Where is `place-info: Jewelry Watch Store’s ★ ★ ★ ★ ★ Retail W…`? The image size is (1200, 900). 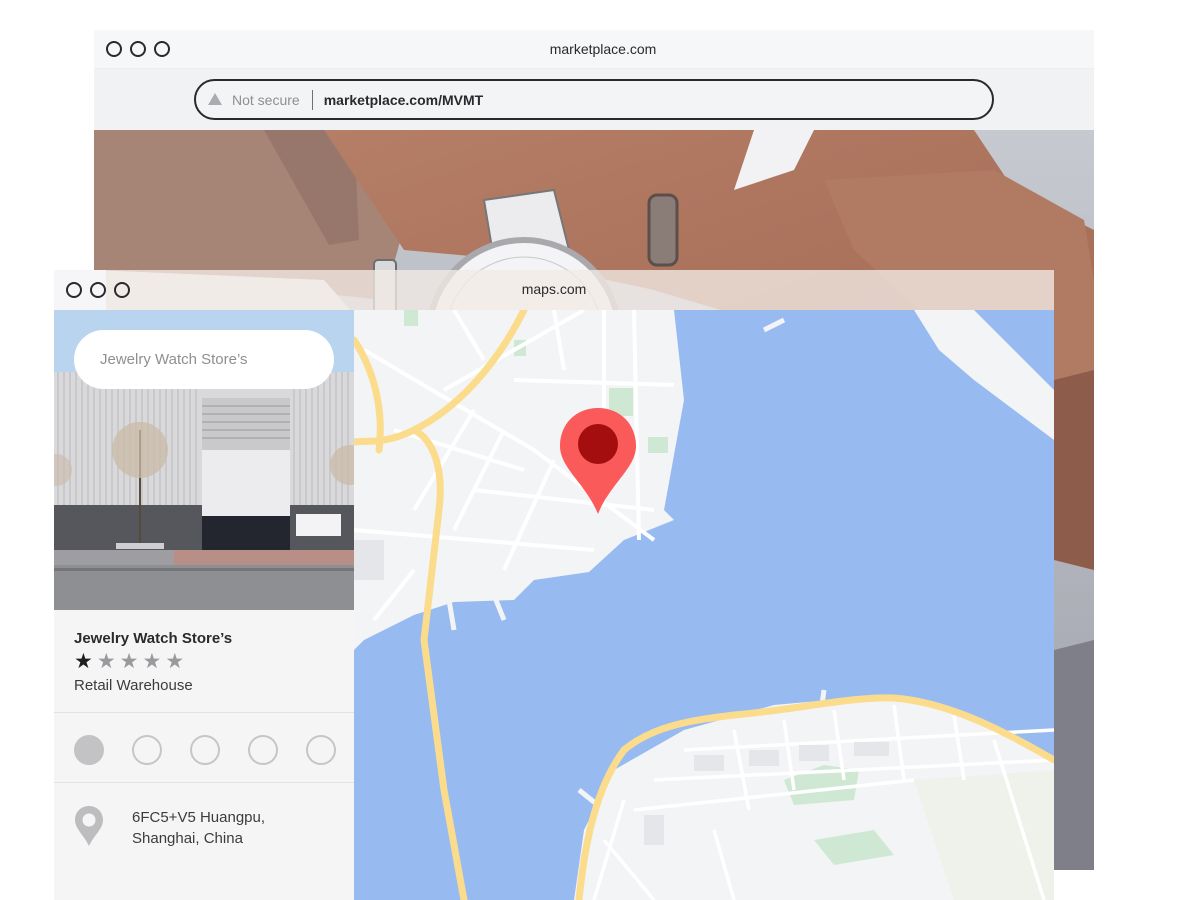
place-info: Jewelry Watch Store’s ★ ★ ★ ★ ★ Retail W… is located at coordinates (153, 662).